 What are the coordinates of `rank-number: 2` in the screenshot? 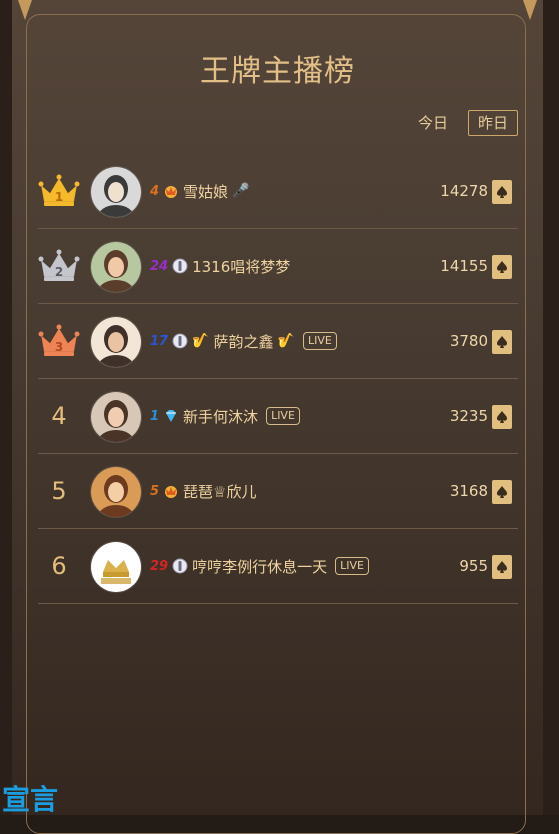 It's located at (59, 272).